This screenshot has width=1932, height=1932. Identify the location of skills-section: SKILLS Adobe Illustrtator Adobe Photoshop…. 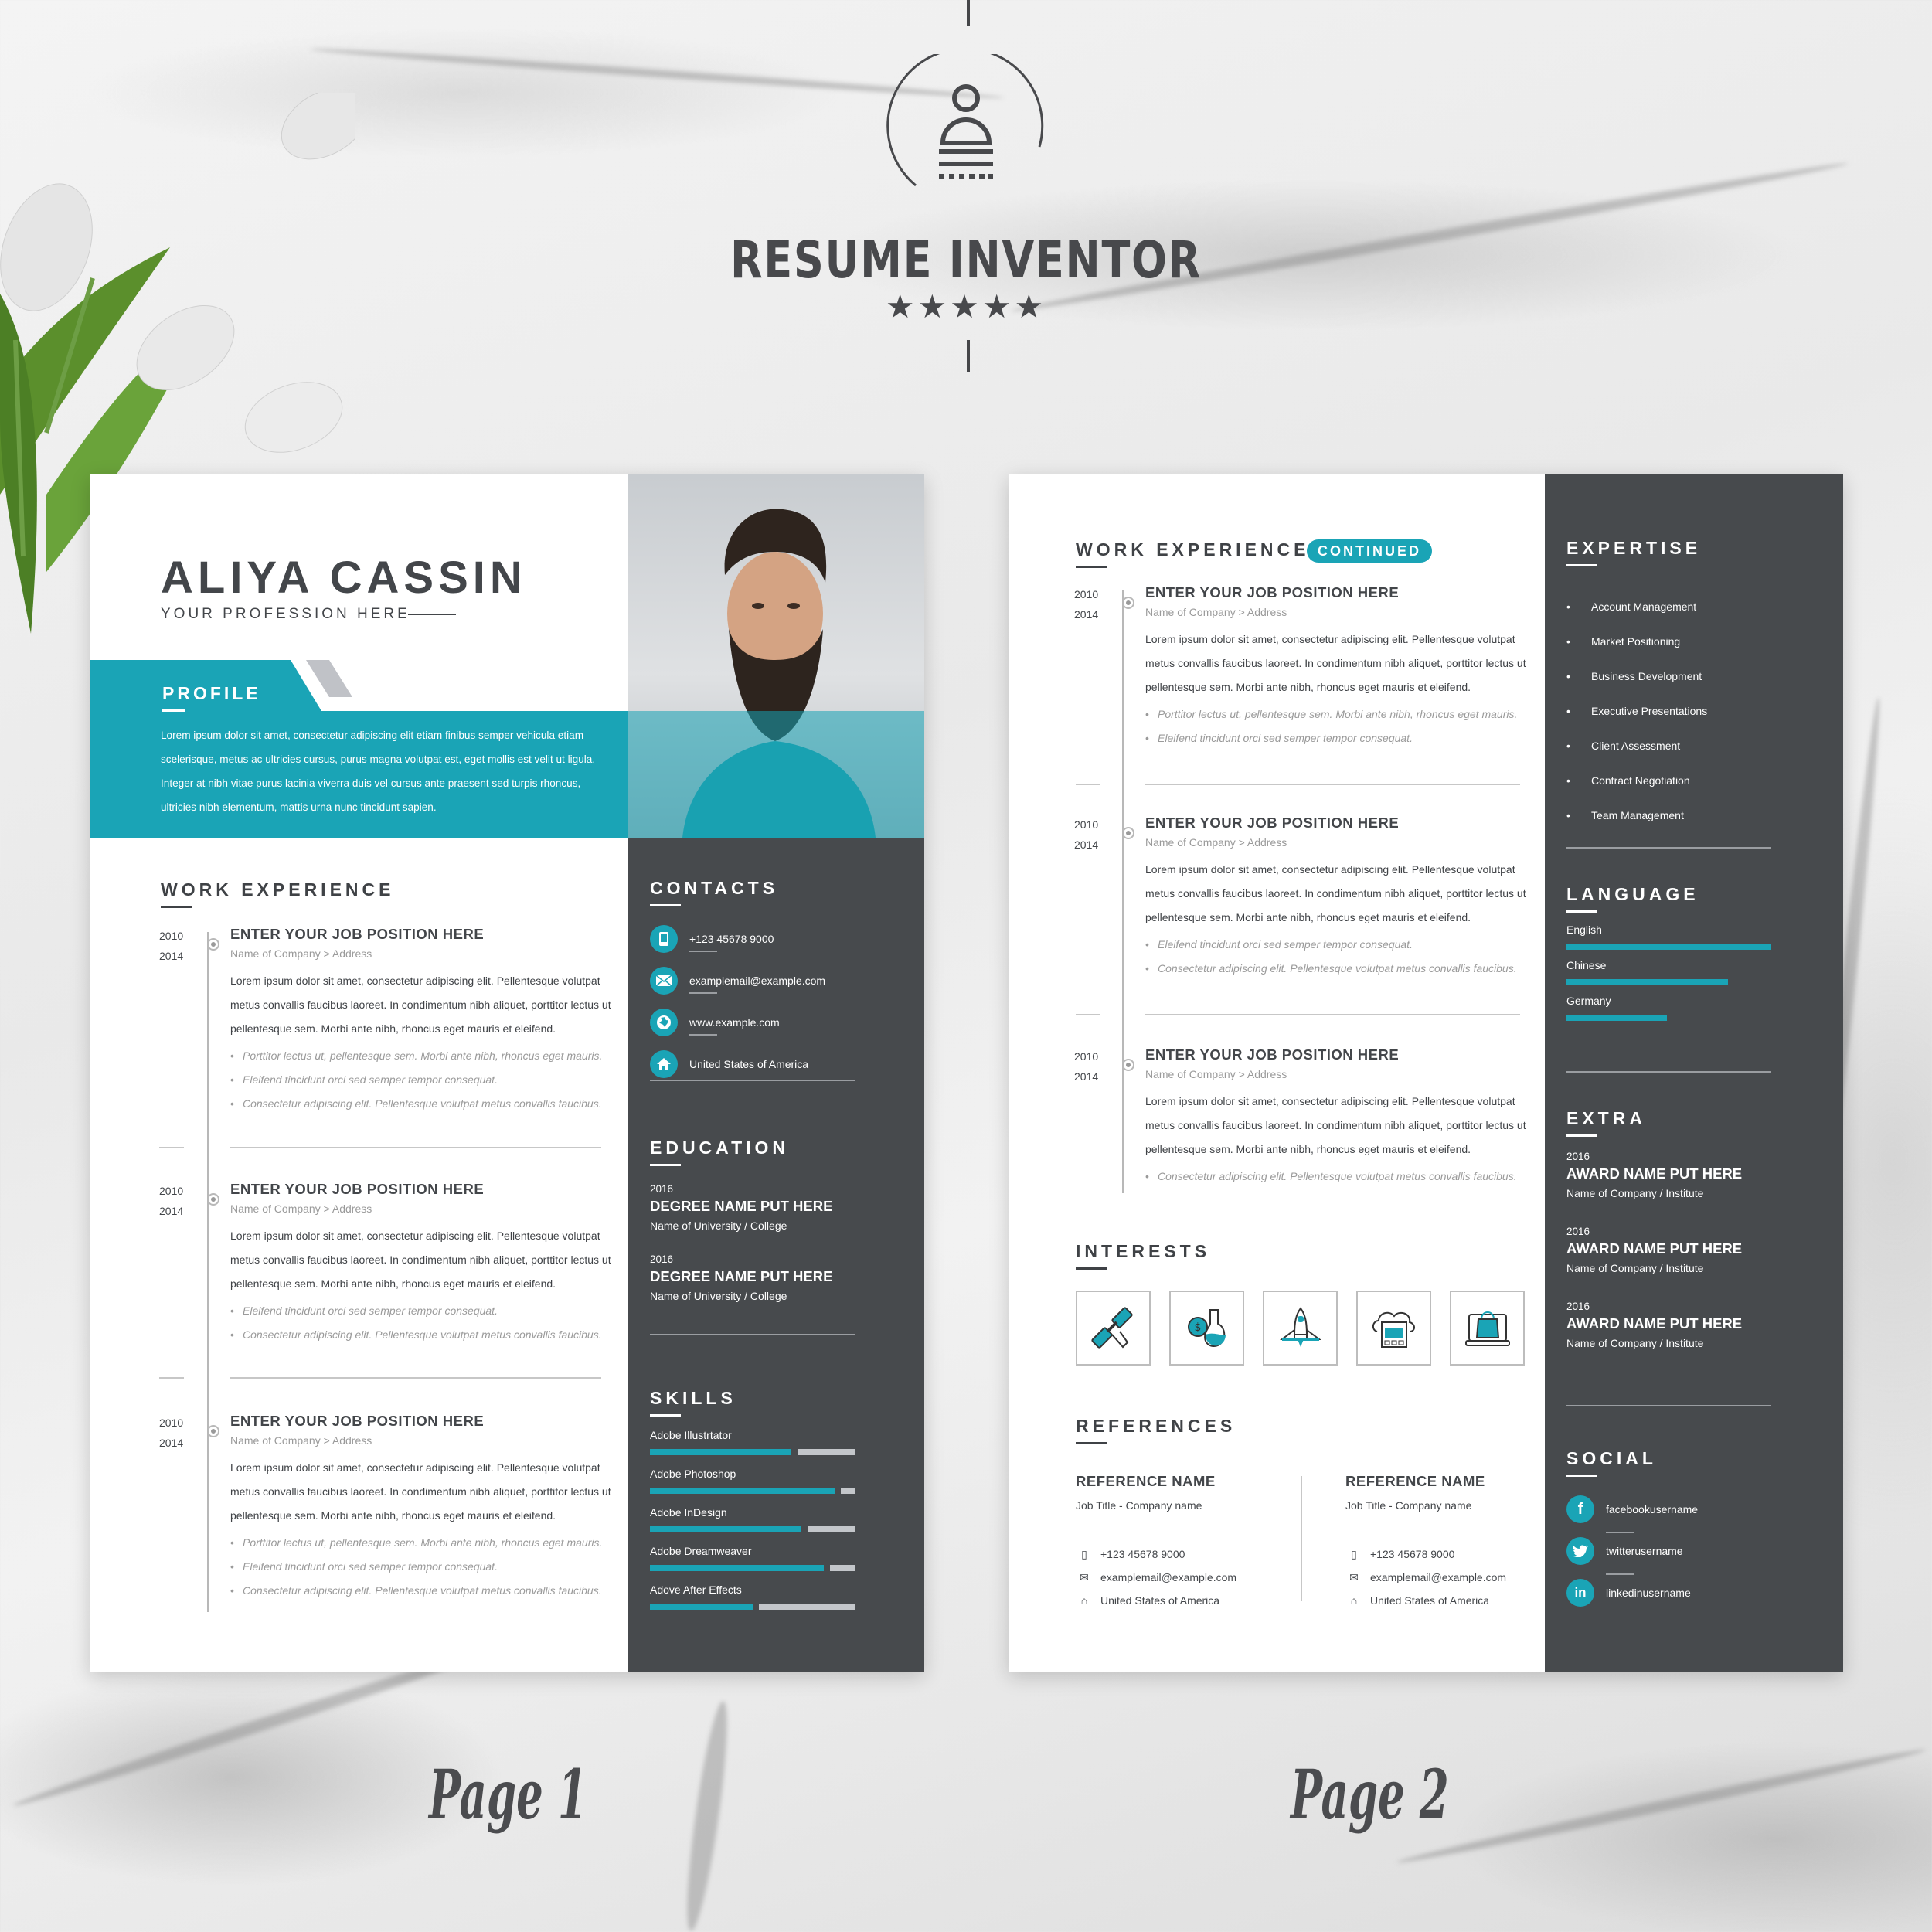
(752, 1499).